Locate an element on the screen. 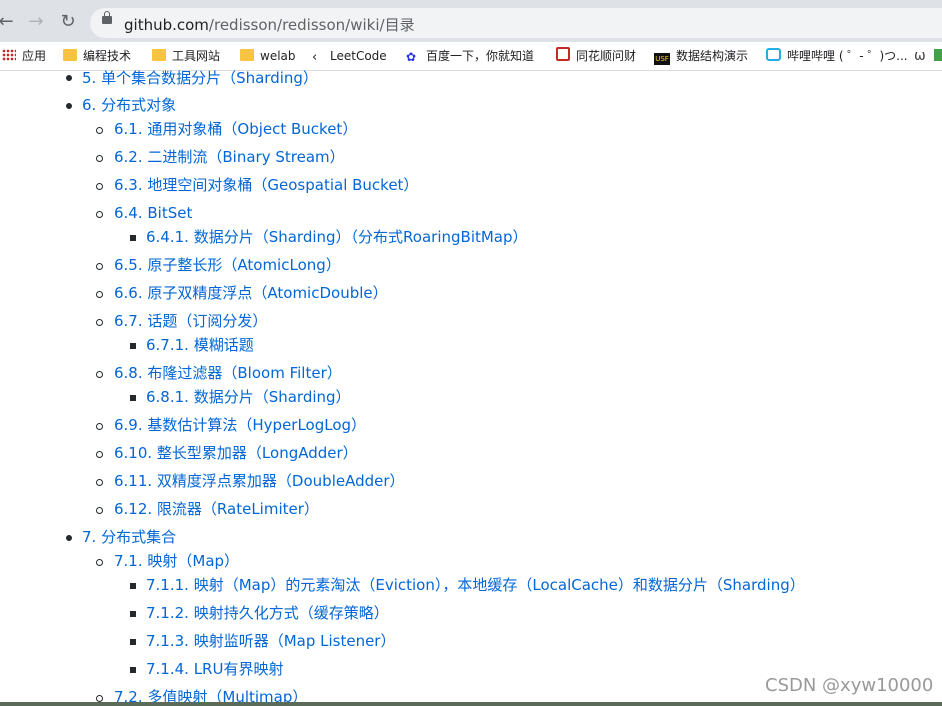  toc-link: 7.1.2. 映射持久化方式（缓存策略） is located at coordinates (267, 613).